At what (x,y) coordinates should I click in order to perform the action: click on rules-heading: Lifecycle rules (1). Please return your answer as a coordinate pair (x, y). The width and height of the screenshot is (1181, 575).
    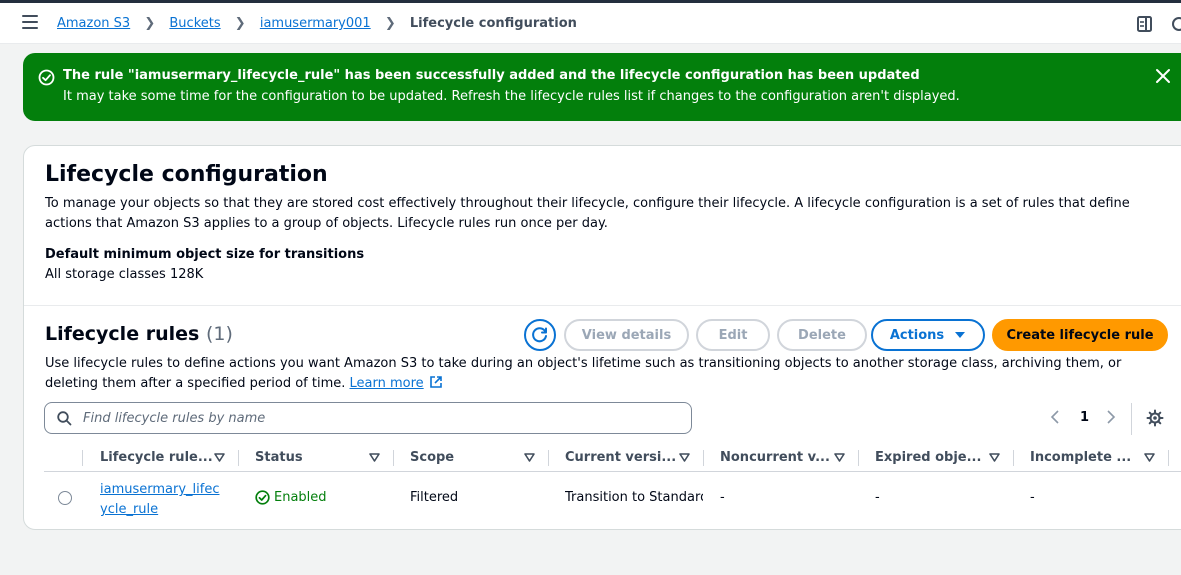
    Looking at the image, I should click on (139, 334).